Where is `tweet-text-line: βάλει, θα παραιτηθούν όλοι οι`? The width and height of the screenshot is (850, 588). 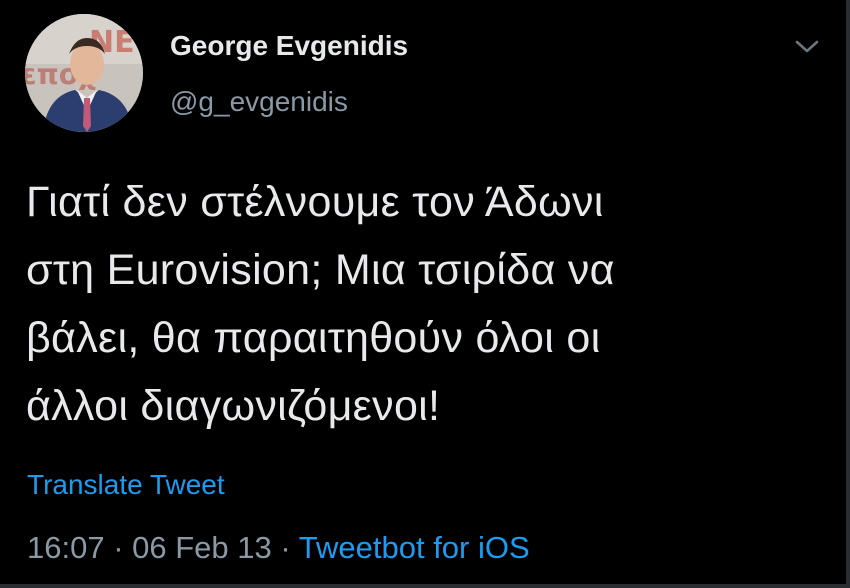
tweet-text-line: βάλει, θα παραιτηθούν όλοι οι is located at coordinates (313, 338).